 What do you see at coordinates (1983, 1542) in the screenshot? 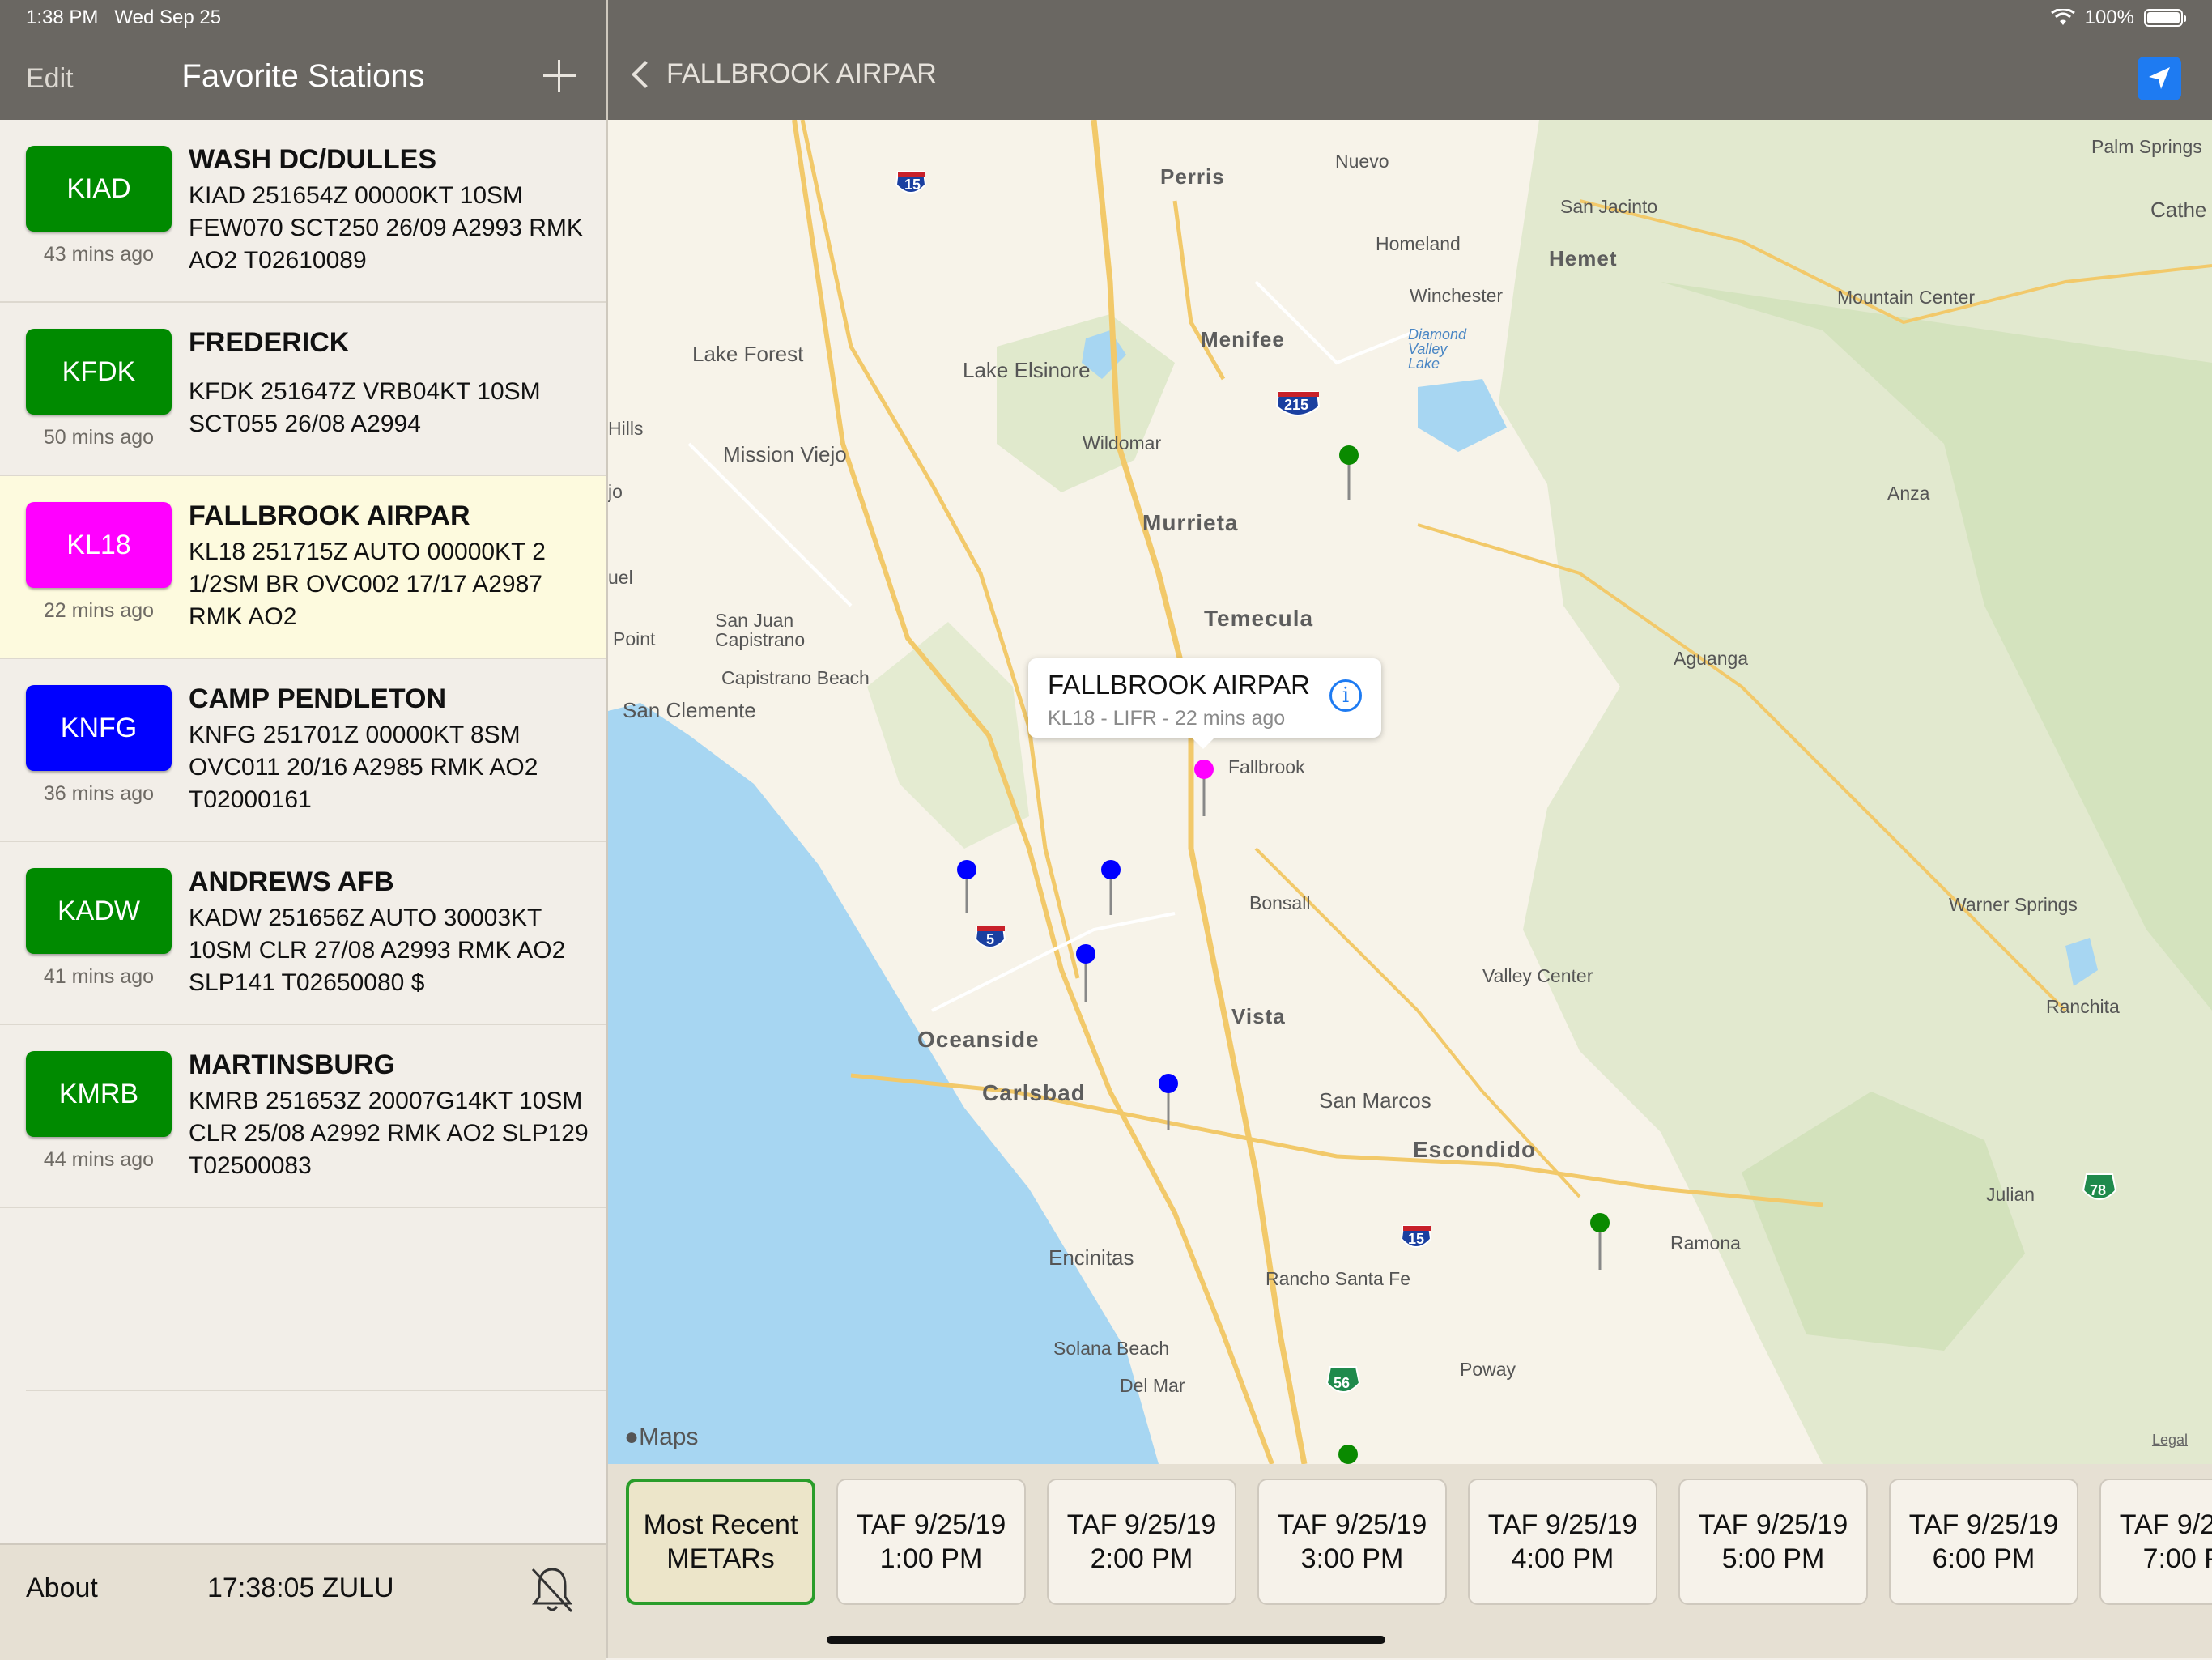
I see `taf-button: TAF 9/25/19 6:00 PM` at bounding box center [1983, 1542].